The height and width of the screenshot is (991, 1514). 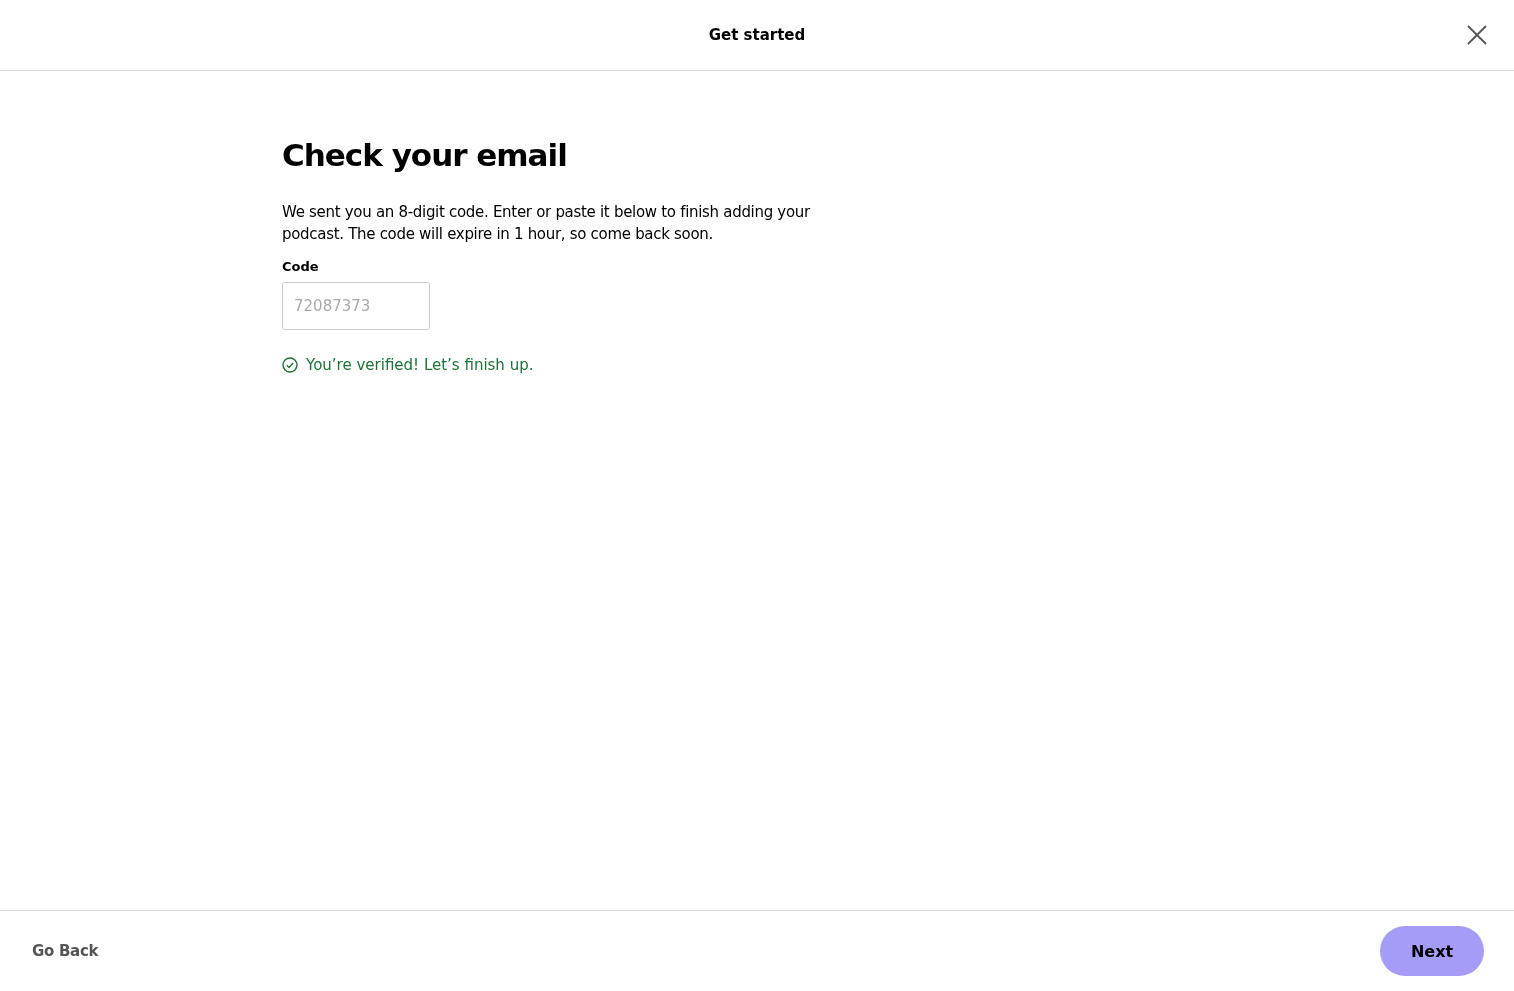 What do you see at coordinates (65, 951) in the screenshot?
I see `go-back-link: Go Back` at bounding box center [65, 951].